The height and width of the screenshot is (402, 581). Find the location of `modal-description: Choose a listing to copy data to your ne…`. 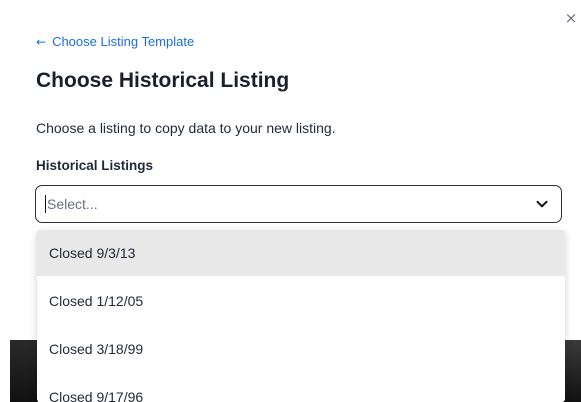

modal-description: Choose a listing to copy data to your ne… is located at coordinates (186, 128).